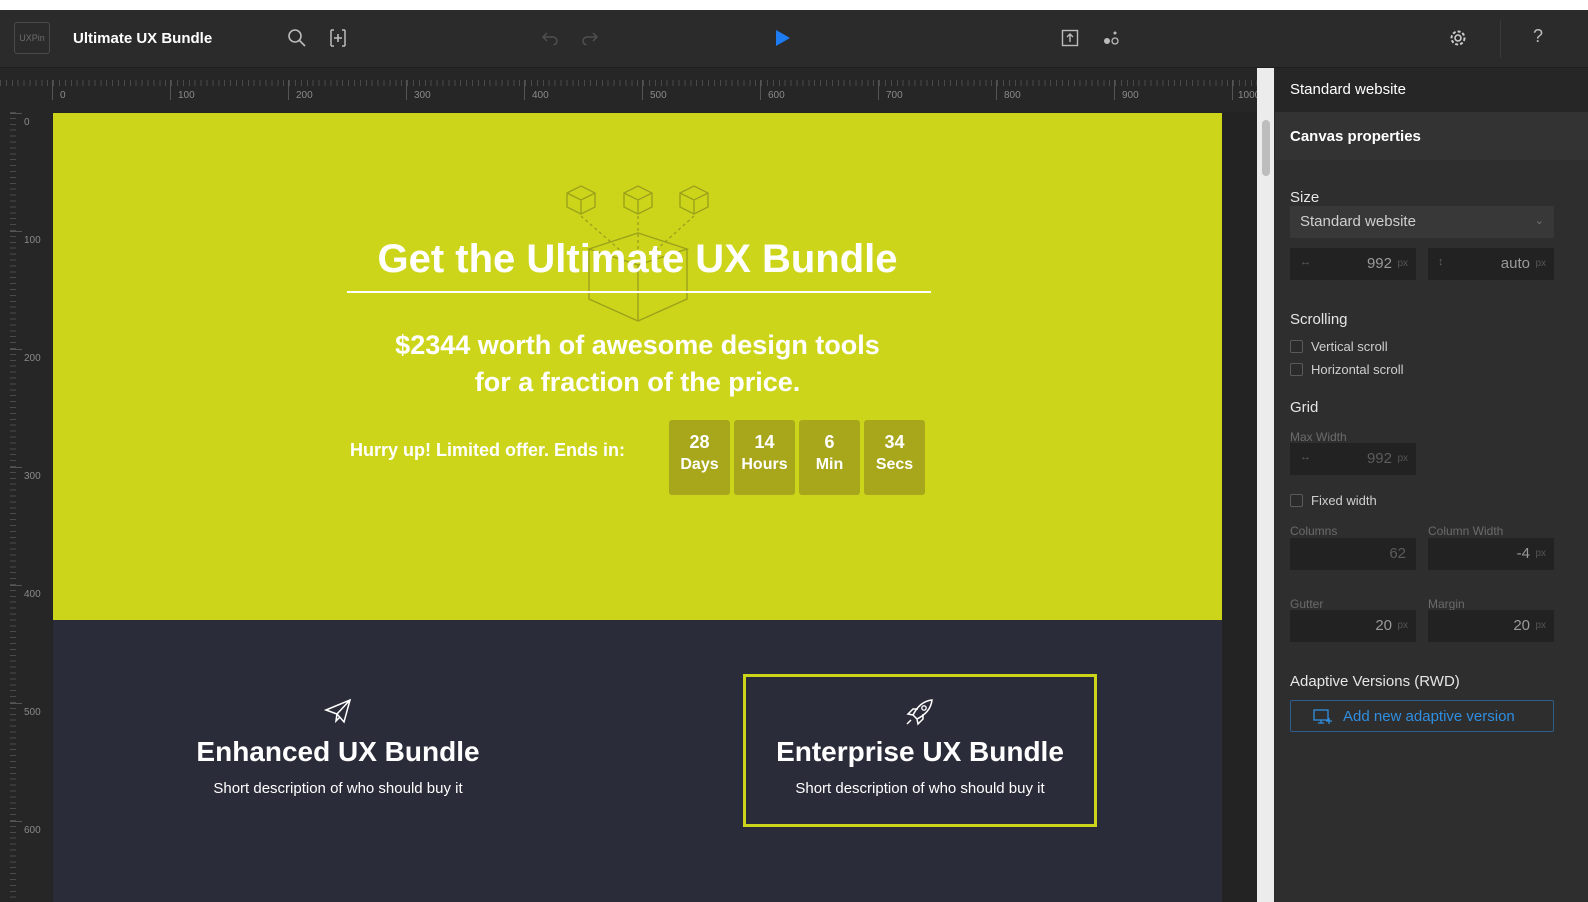  Describe the element at coordinates (764, 464) in the screenshot. I see `countdown-unit: Hours` at that location.